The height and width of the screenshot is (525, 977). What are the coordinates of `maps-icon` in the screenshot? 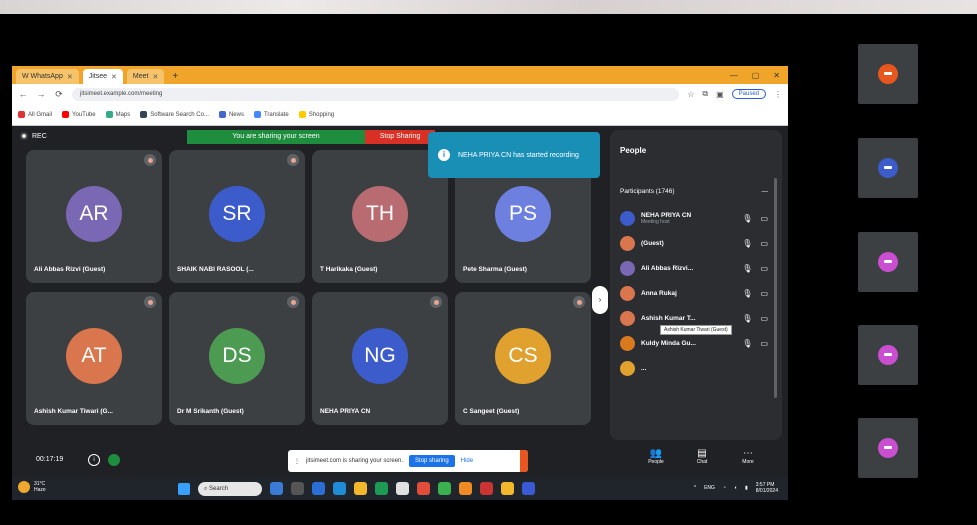 It's located at (109, 114).